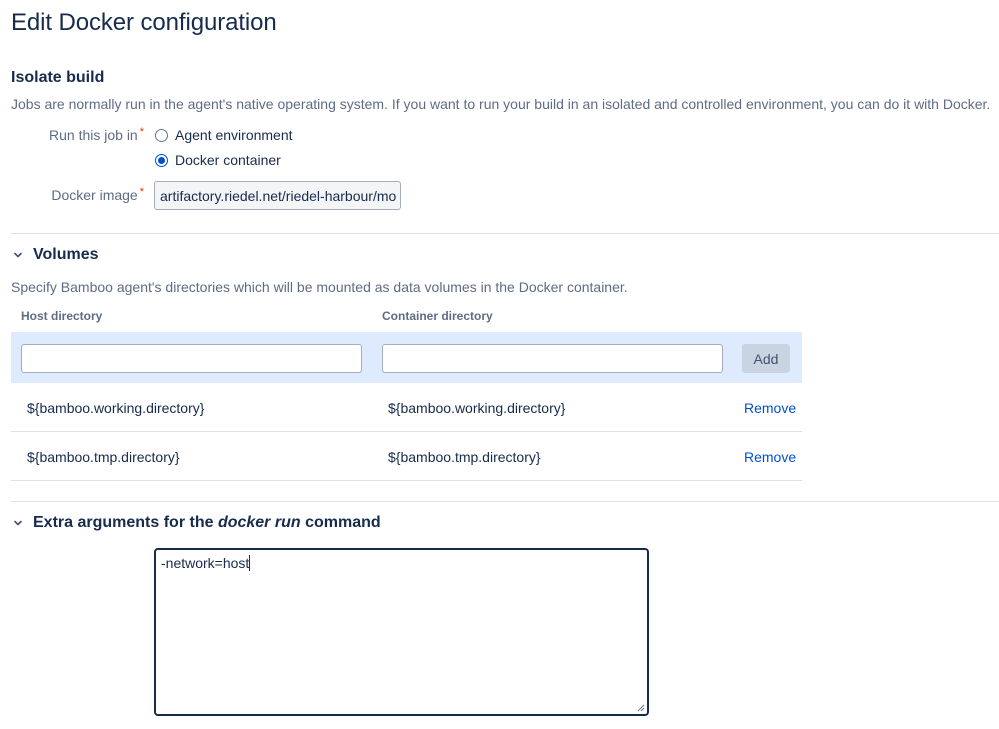 The height and width of the screenshot is (729, 999). What do you see at coordinates (96, 134) in the screenshot?
I see `run-job-in-label: Run this job in *` at bounding box center [96, 134].